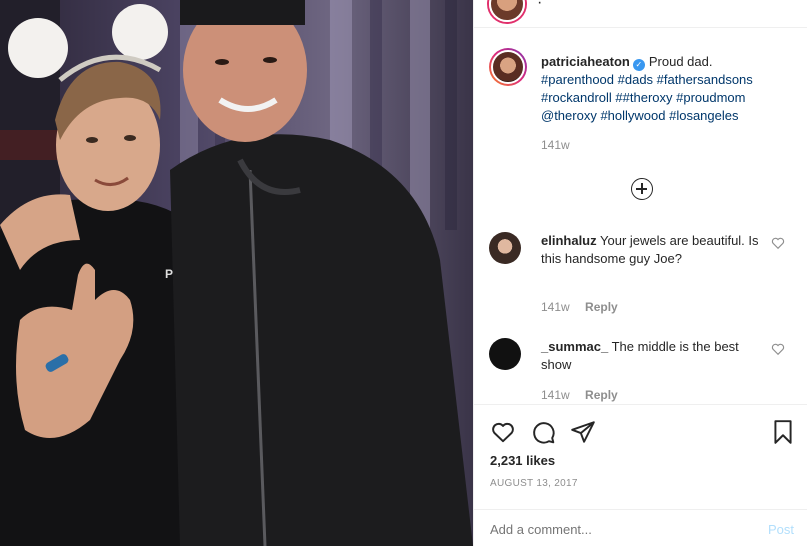 The image size is (807, 546). I want to click on caption-body: Proud dad., so click(680, 61).